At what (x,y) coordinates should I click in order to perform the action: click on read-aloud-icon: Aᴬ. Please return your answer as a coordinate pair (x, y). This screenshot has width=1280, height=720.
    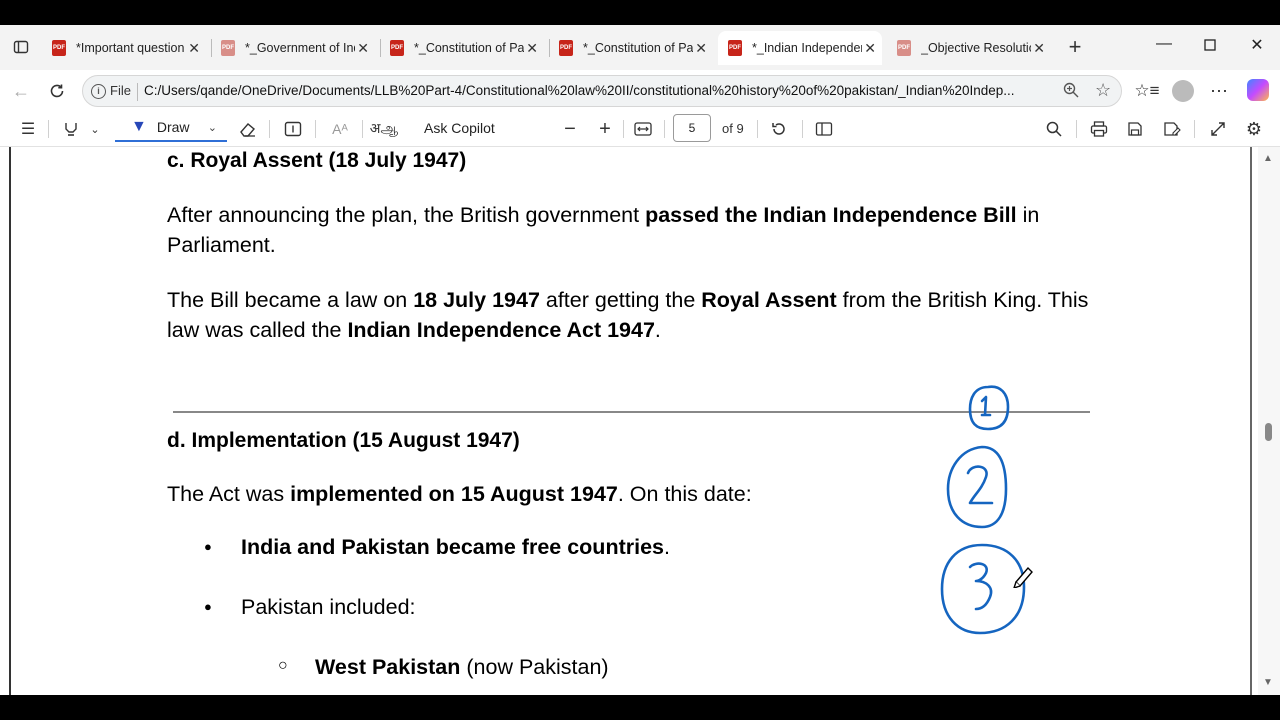
    Looking at the image, I should click on (340, 129).